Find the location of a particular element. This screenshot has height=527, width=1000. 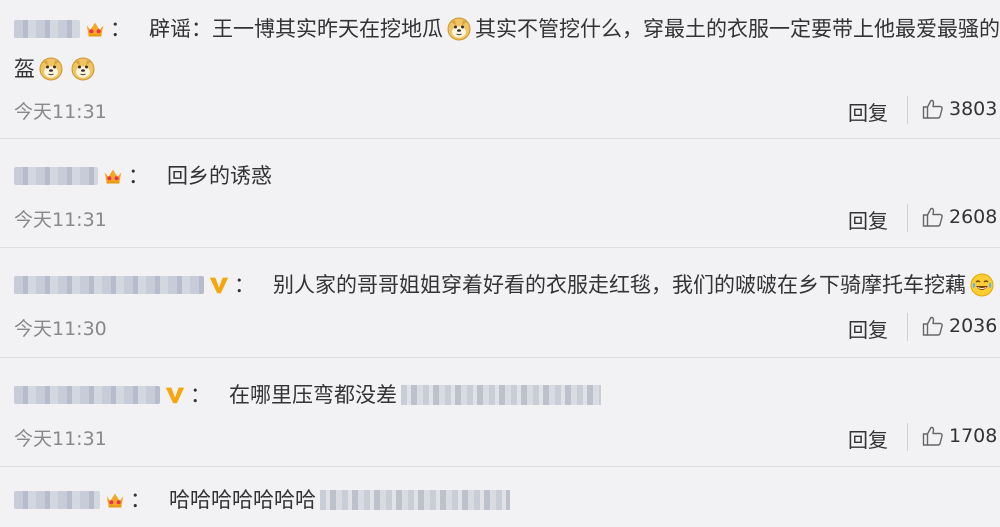

like-button: 2036 is located at coordinates (959, 326).